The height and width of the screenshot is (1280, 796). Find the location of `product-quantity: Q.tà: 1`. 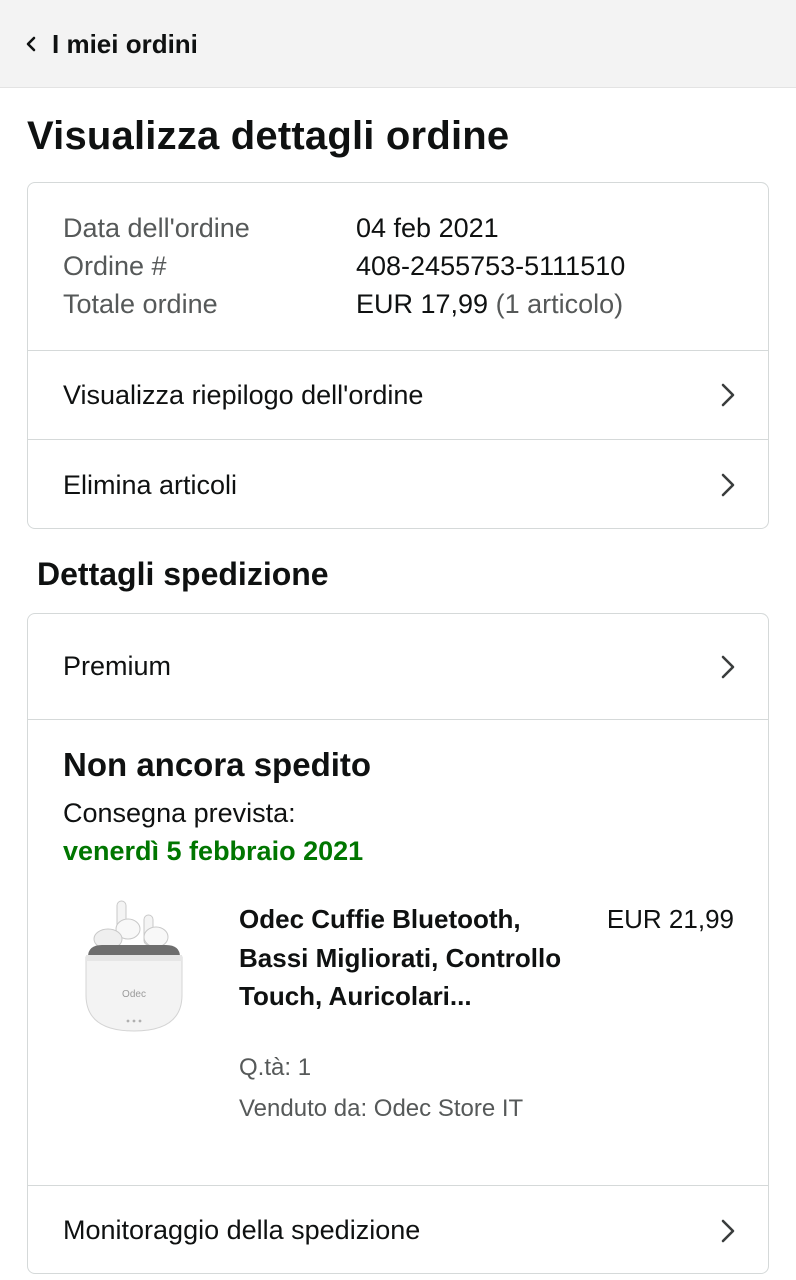

product-quantity: Q.tà: 1 is located at coordinates (275, 1067).